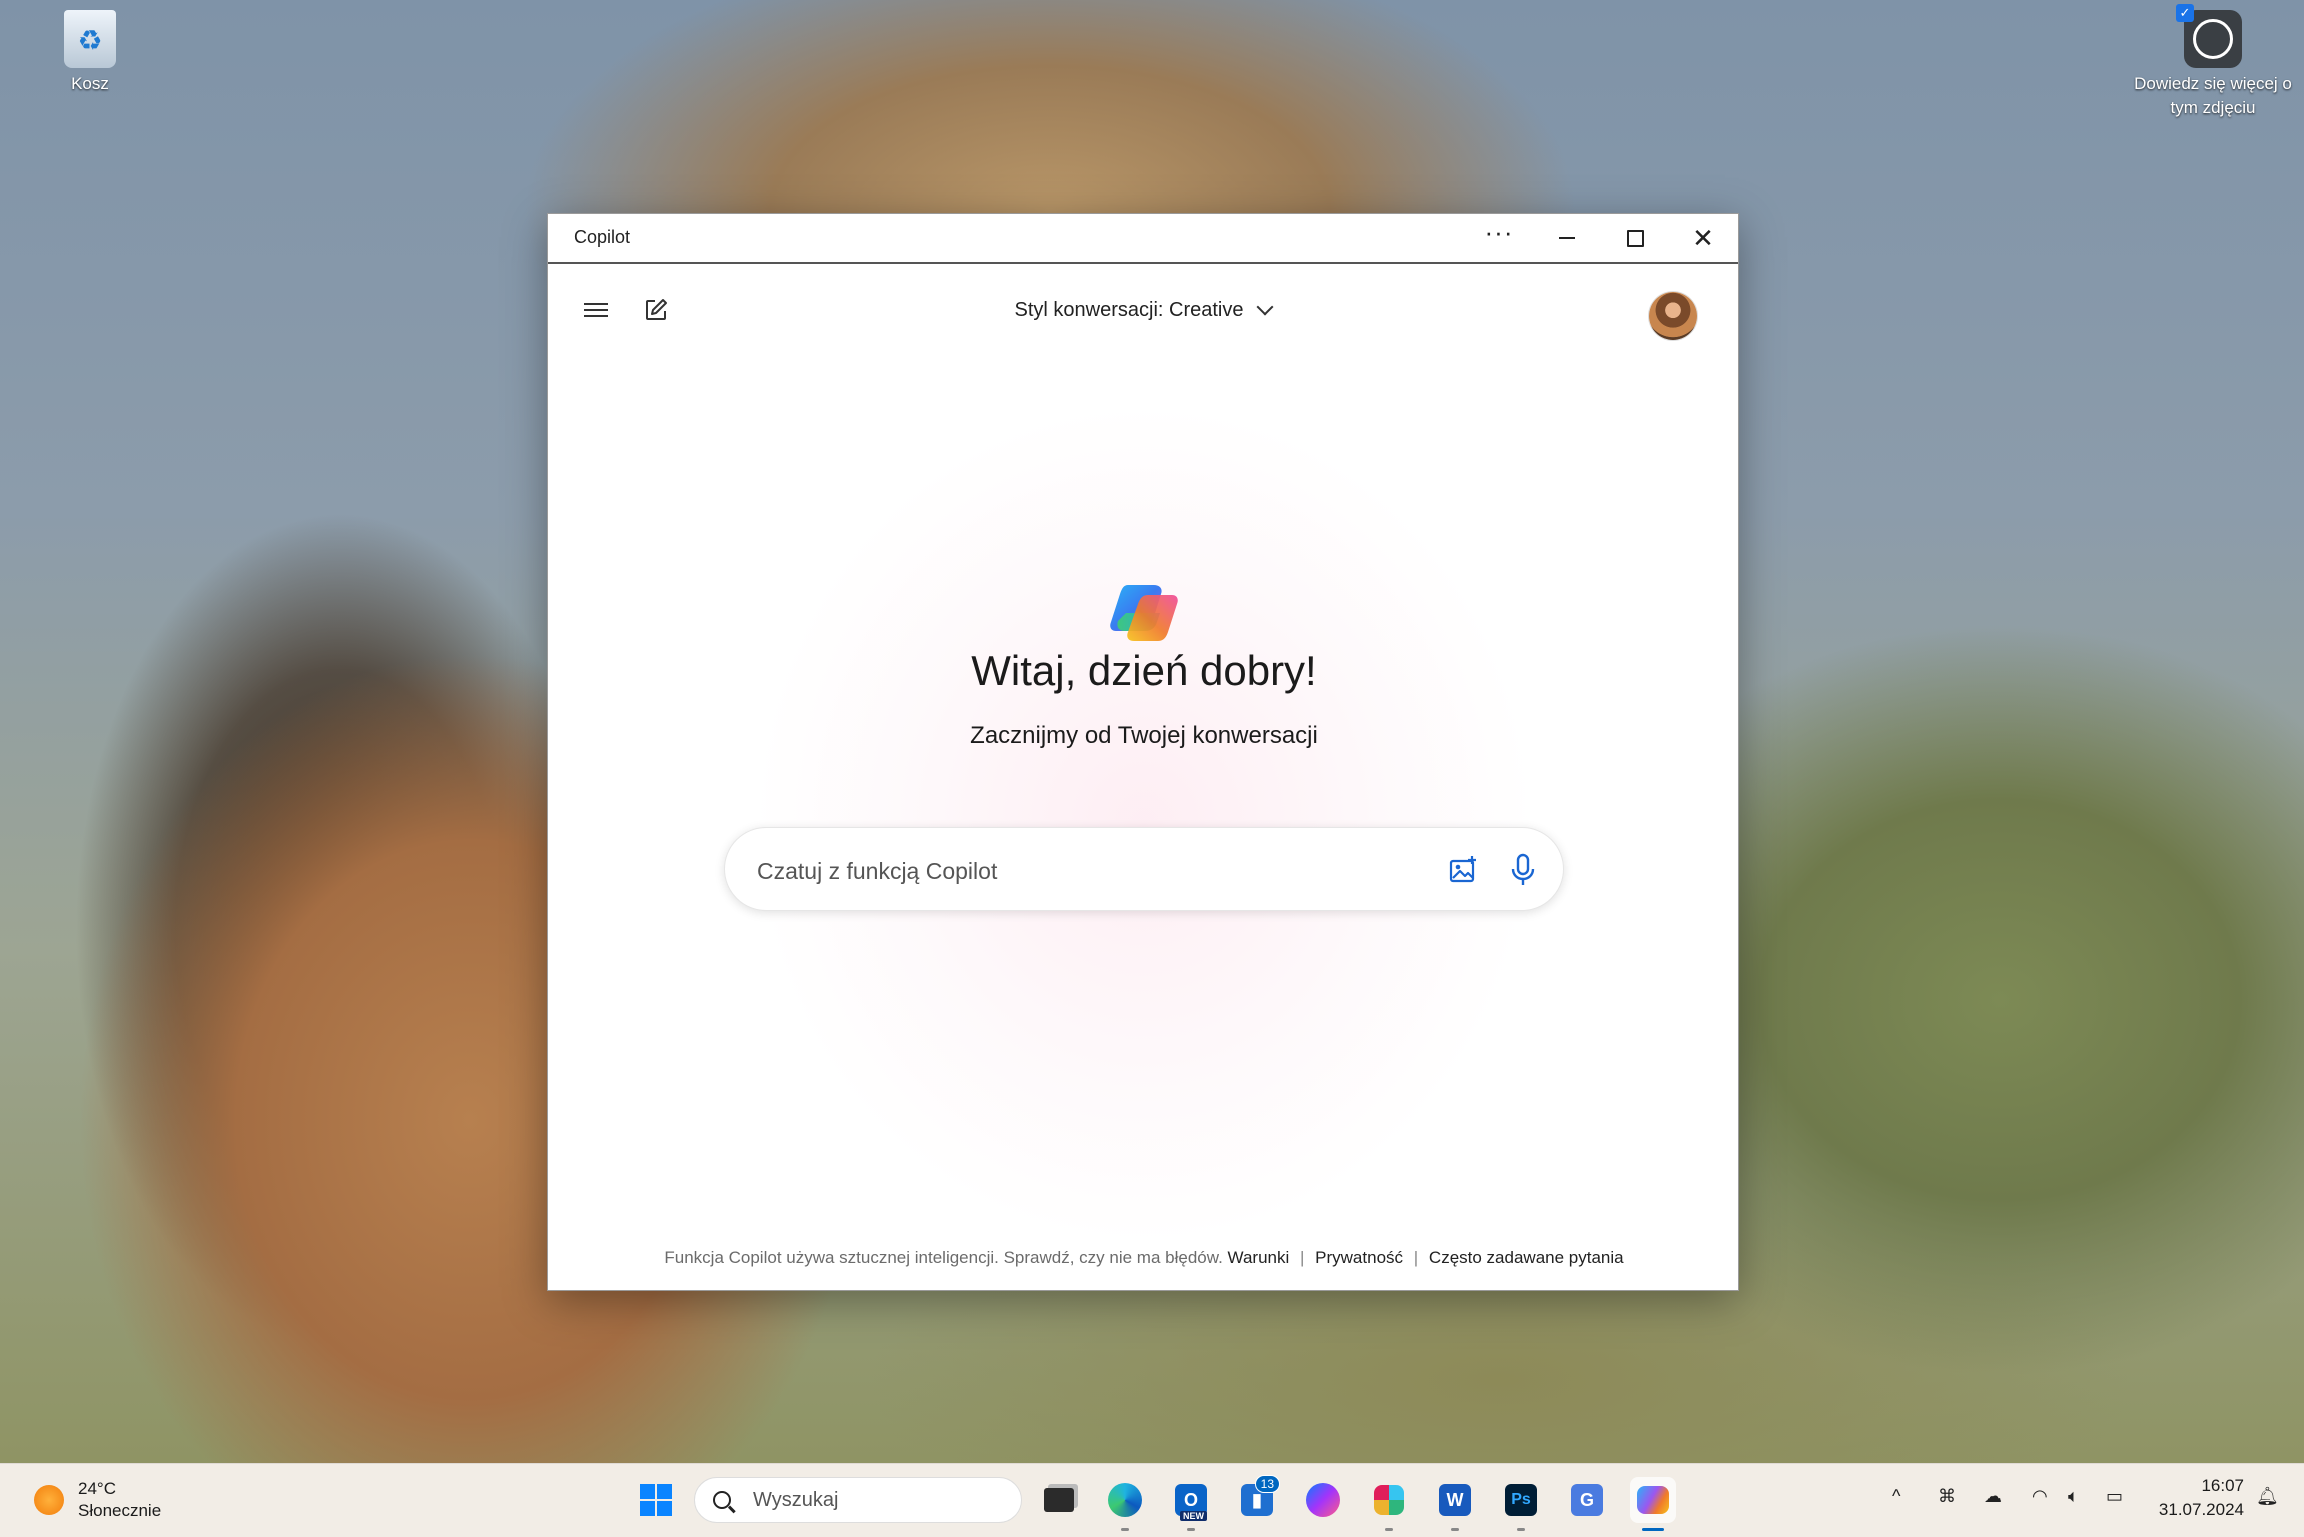 This screenshot has height=1537, width=2304. I want to click on taskbar-messenger, so click(1323, 1500).